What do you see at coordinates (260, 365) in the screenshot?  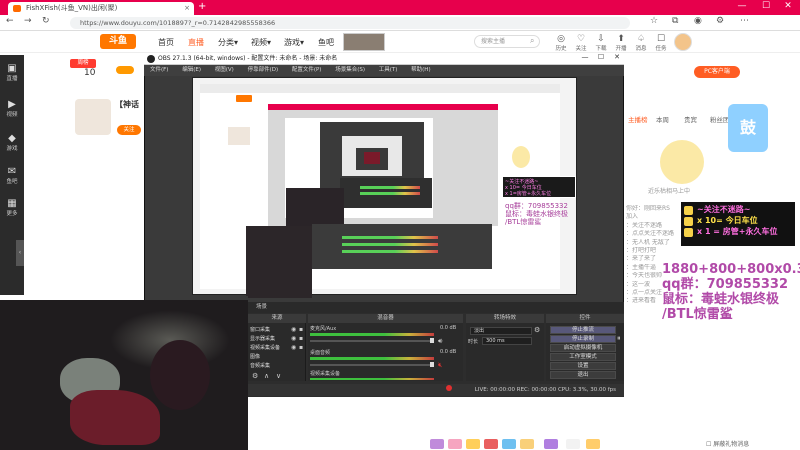 I see `source-item: 音频采集` at bounding box center [260, 365].